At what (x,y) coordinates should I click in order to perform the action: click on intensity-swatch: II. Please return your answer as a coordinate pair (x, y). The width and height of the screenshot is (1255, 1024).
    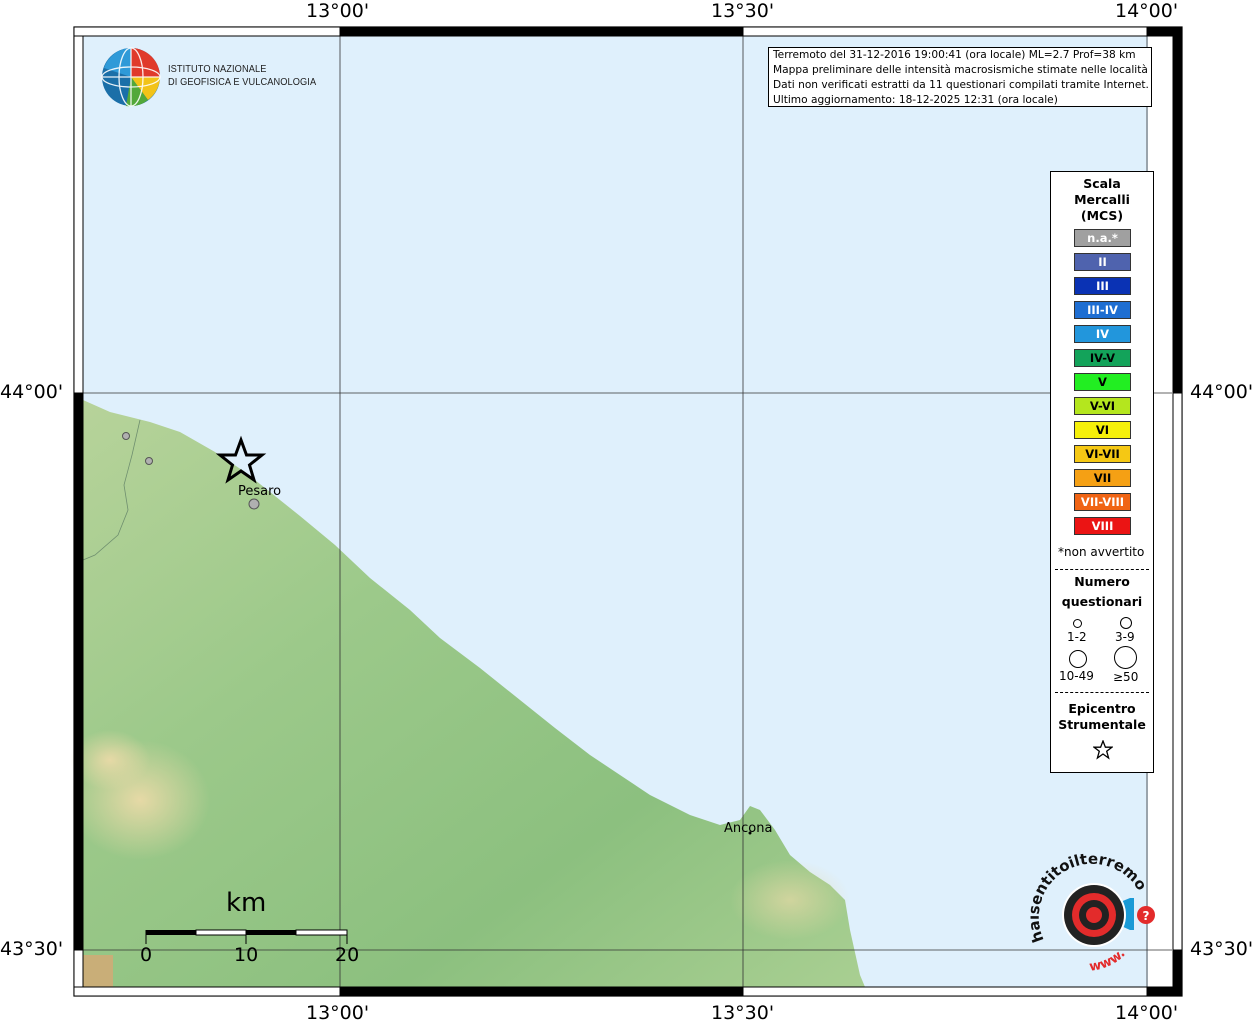
    Looking at the image, I should click on (1102, 262).